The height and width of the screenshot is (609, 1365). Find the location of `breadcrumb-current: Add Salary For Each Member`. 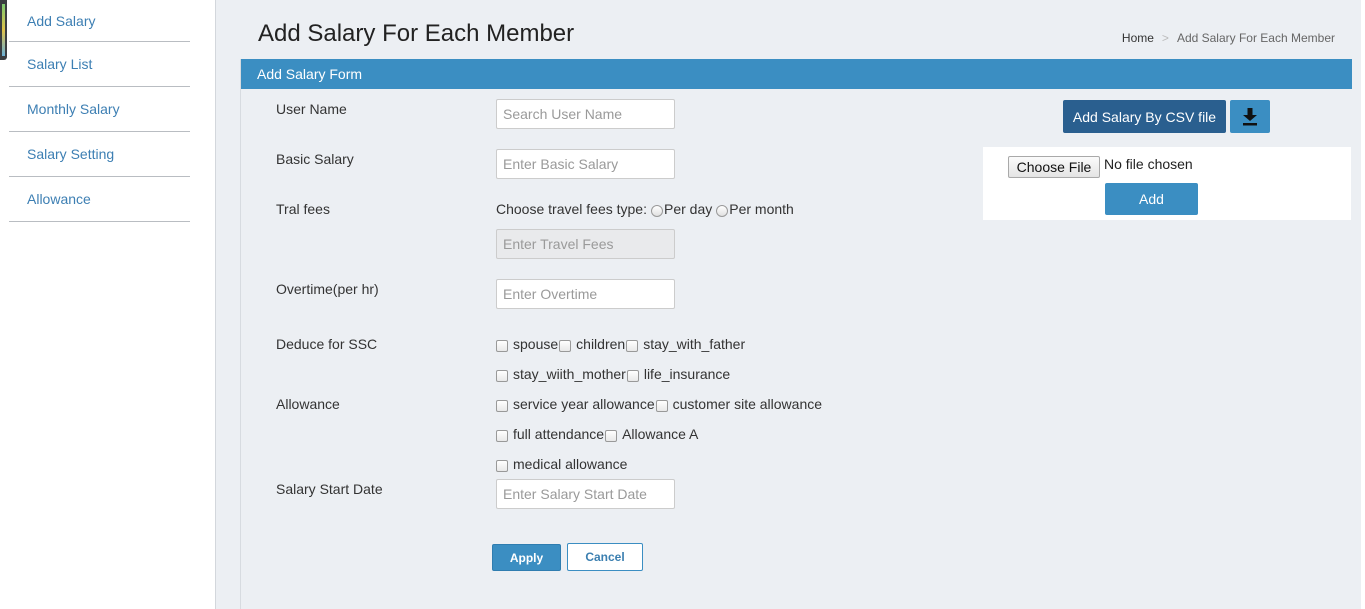

breadcrumb-current: Add Salary For Each Member is located at coordinates (1255, 38).